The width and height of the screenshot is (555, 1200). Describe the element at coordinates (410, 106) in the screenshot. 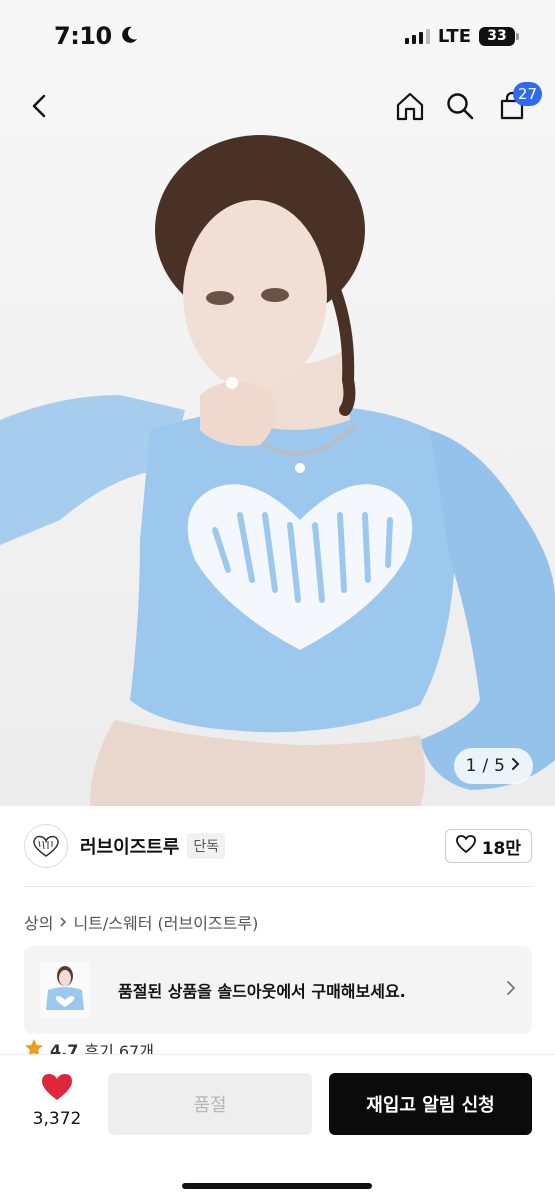

I see `home-icon` at that location.